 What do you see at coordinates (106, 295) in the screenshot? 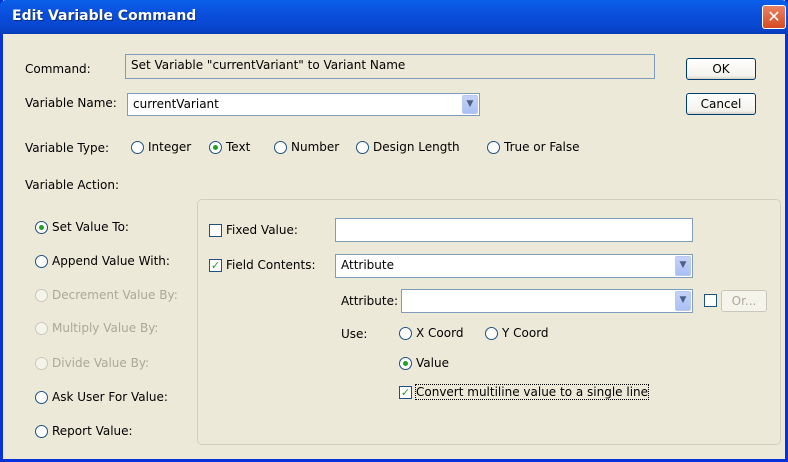
I see `radio-decrement-value: Decrement Value By:` at bounding box center [106, 295].